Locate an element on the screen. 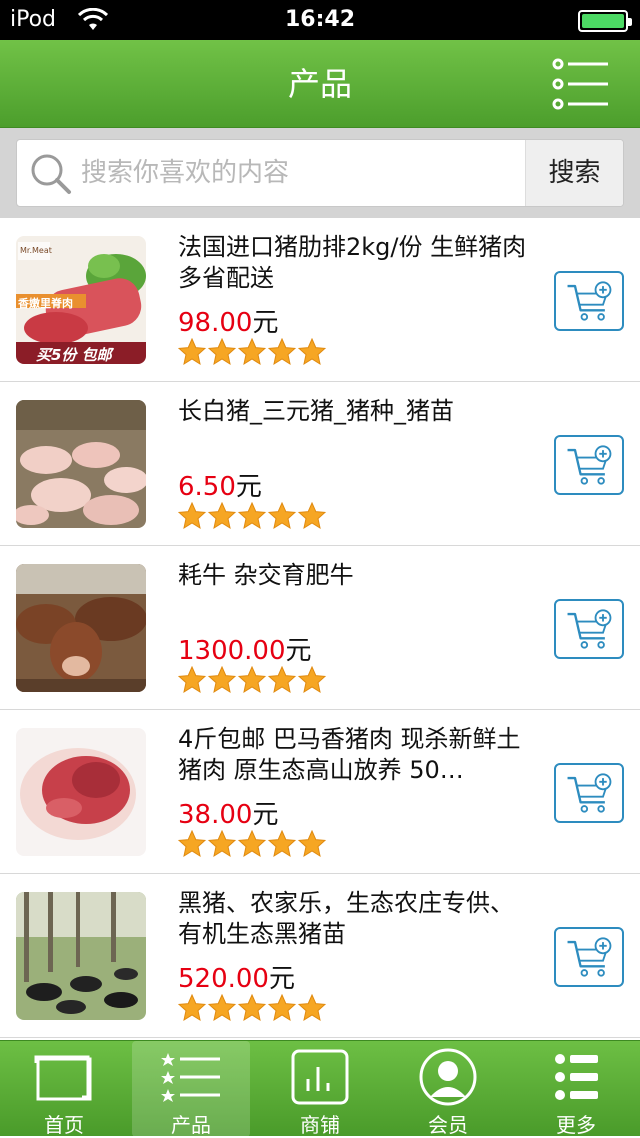  thumb-logo: Mr.Meat is located at coordinates (36, 250).